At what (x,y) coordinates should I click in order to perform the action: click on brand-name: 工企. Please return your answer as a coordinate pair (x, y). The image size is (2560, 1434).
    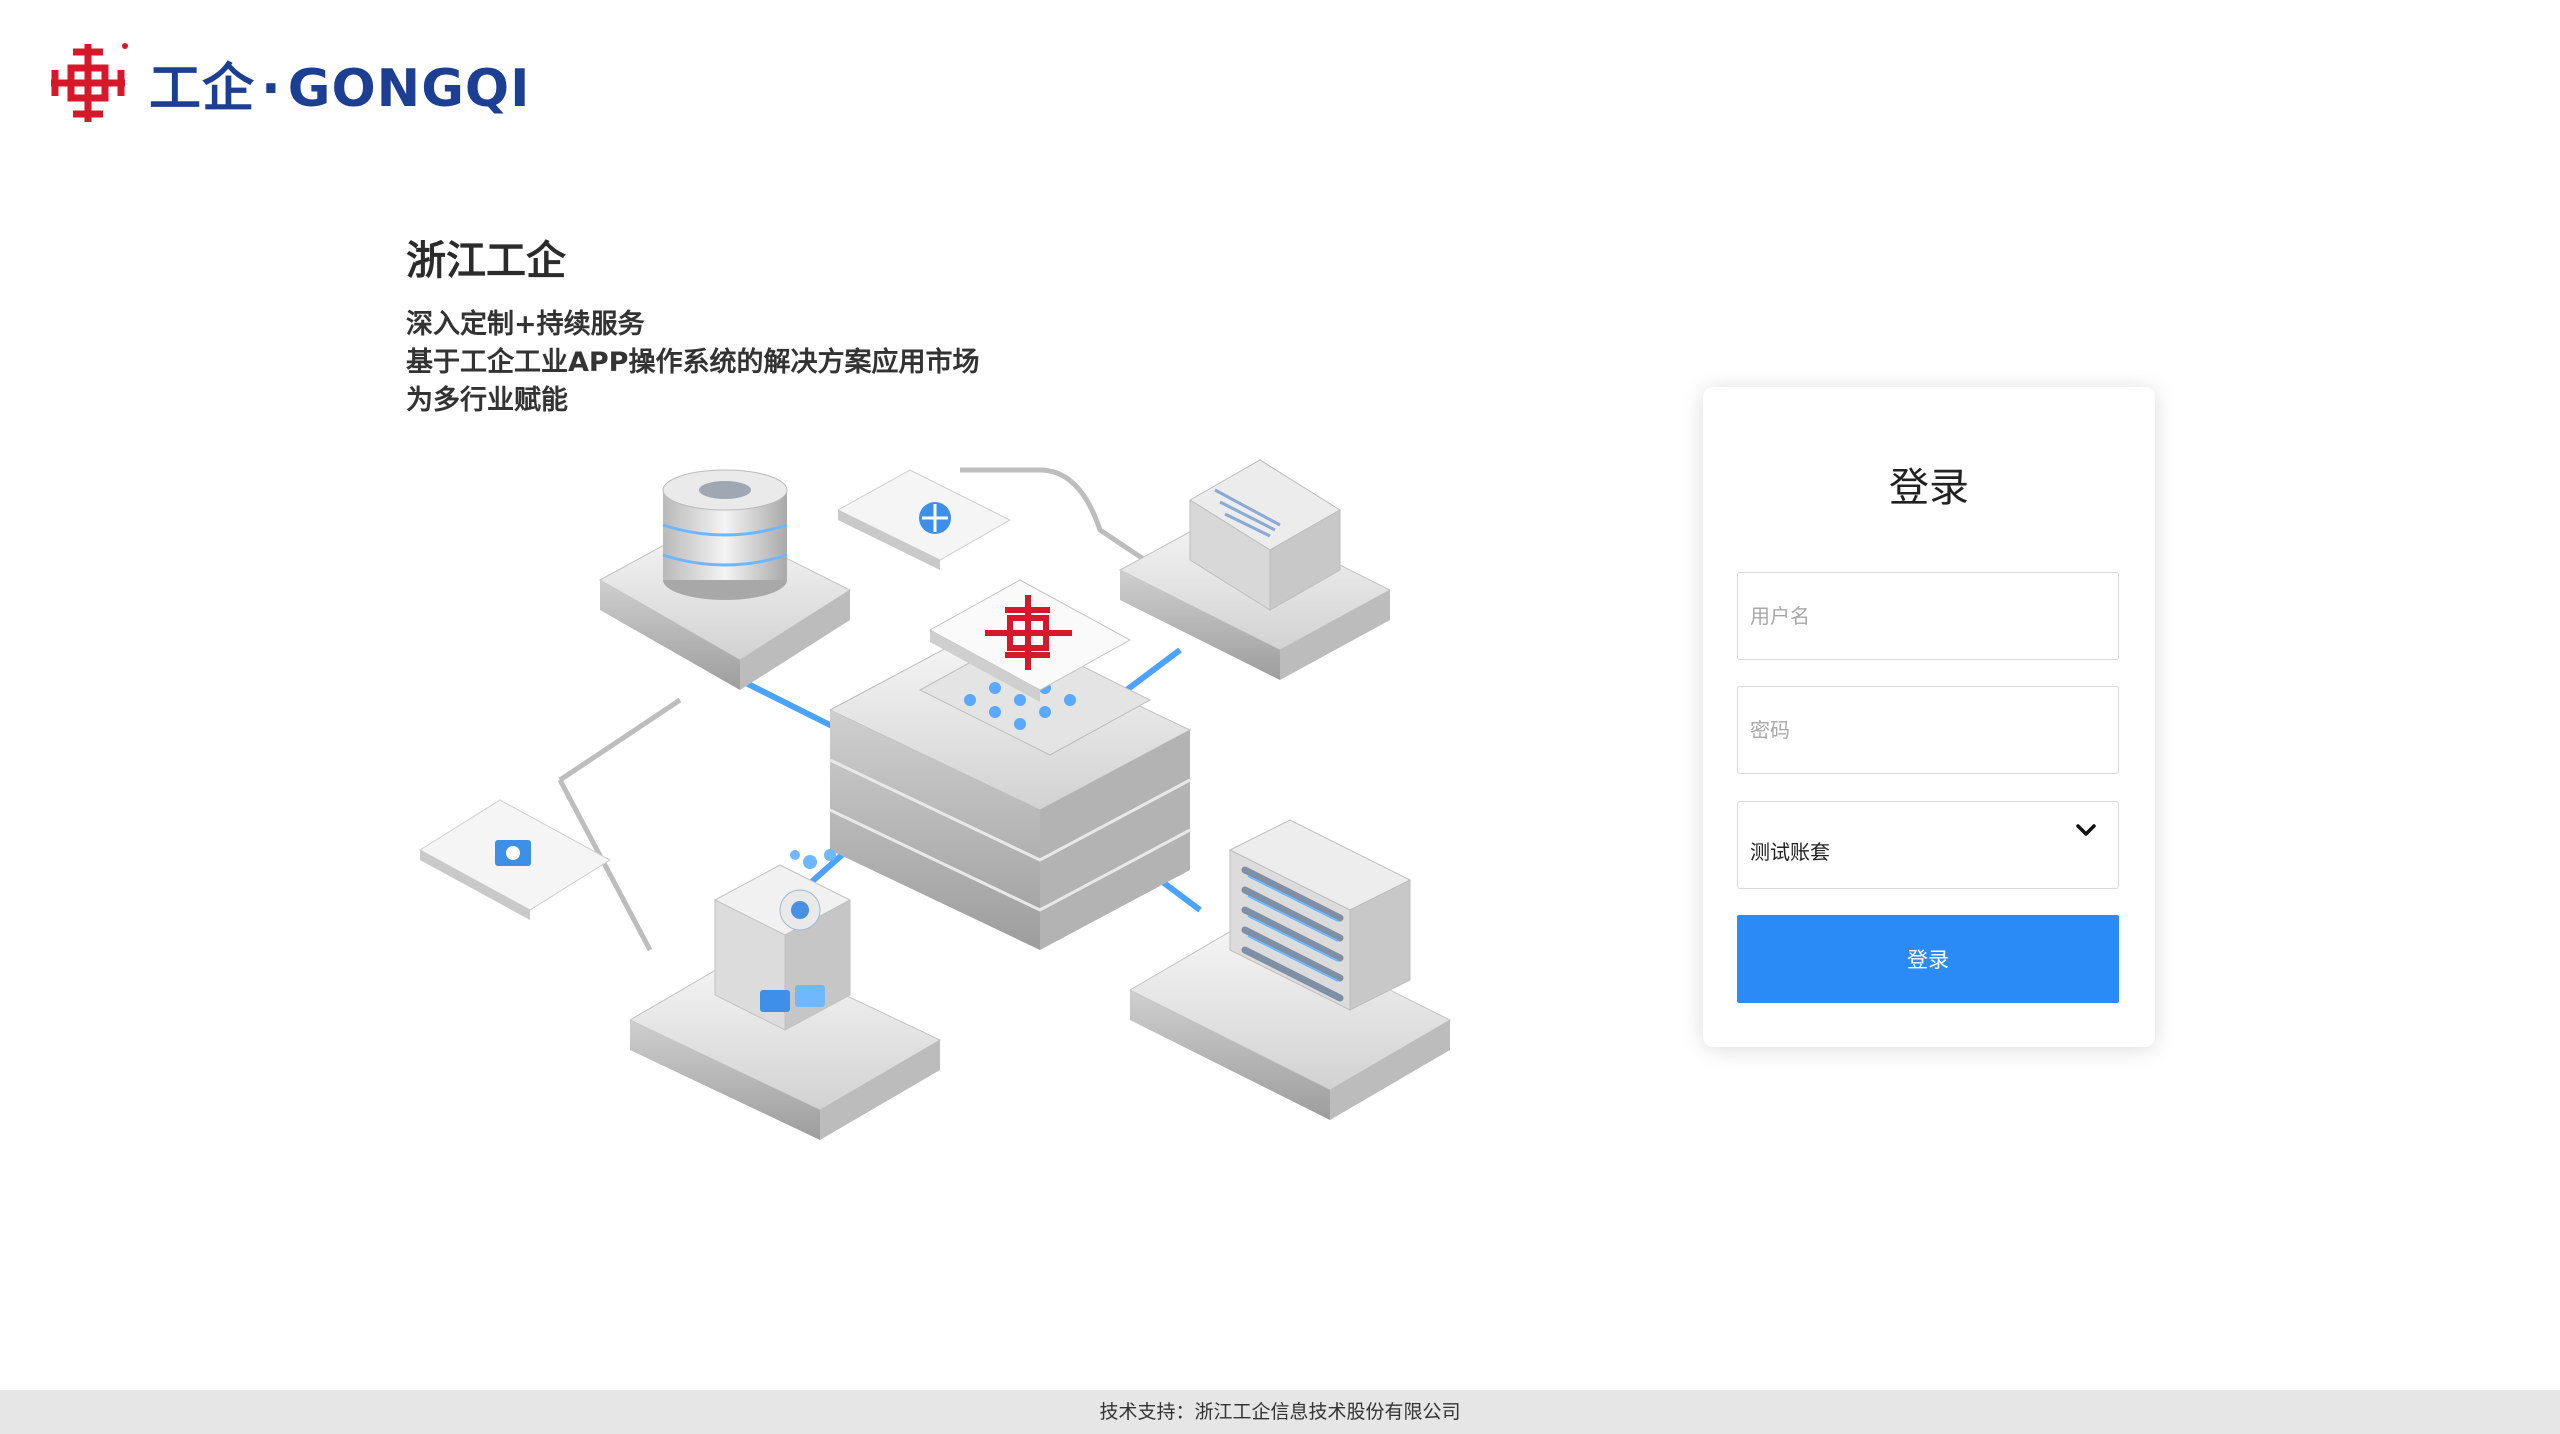
    Looking at the image, I should click on (202, 88).